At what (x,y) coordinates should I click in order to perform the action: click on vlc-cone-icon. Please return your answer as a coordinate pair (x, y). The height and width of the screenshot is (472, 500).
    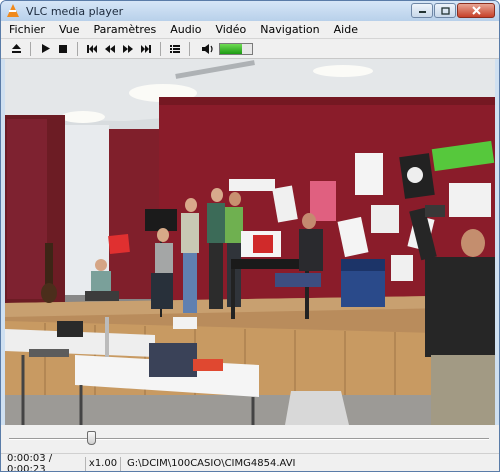
    Looking at the image, I should click on (13, 11).